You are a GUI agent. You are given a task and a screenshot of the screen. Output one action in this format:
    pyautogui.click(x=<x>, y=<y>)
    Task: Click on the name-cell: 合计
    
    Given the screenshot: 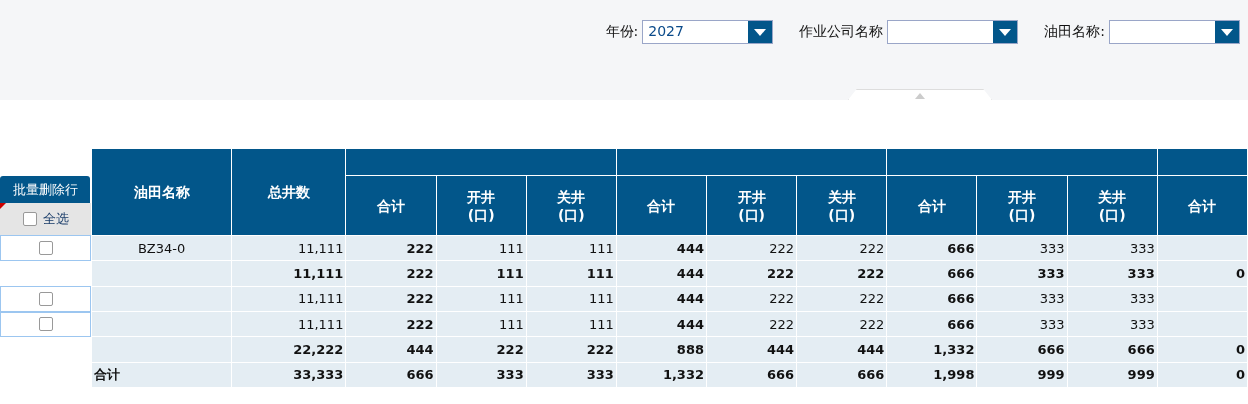 What is the action you would take?
    pyautogui.click(x=161, y=375)
    